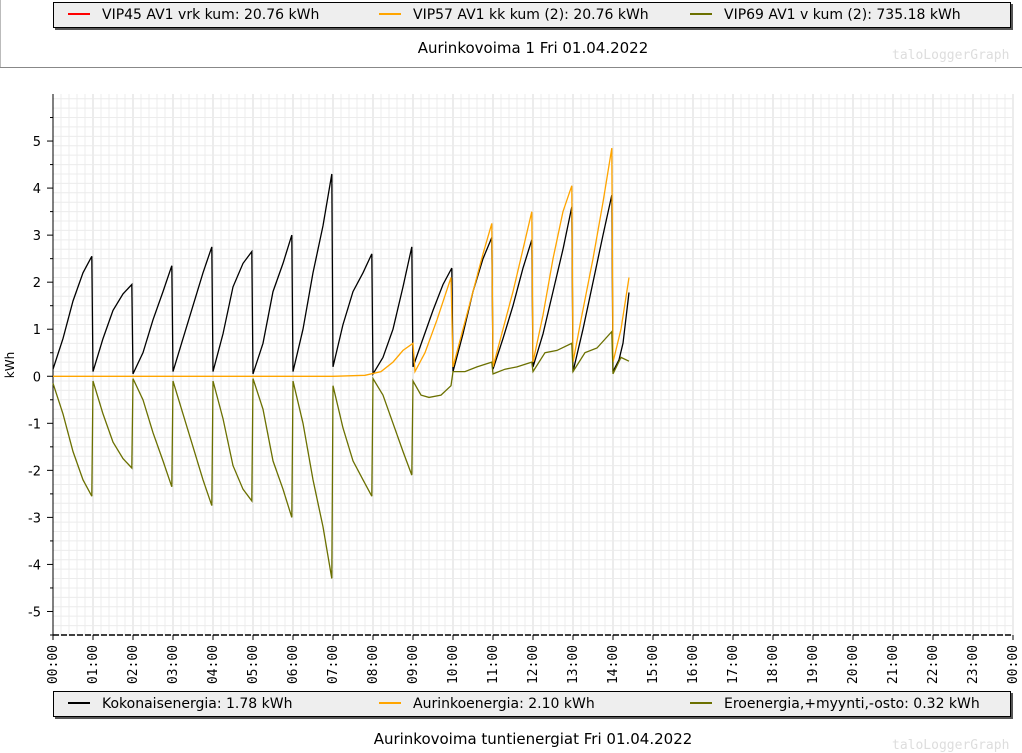  I want to click on y-tick-label: 4, so click(37, 189).